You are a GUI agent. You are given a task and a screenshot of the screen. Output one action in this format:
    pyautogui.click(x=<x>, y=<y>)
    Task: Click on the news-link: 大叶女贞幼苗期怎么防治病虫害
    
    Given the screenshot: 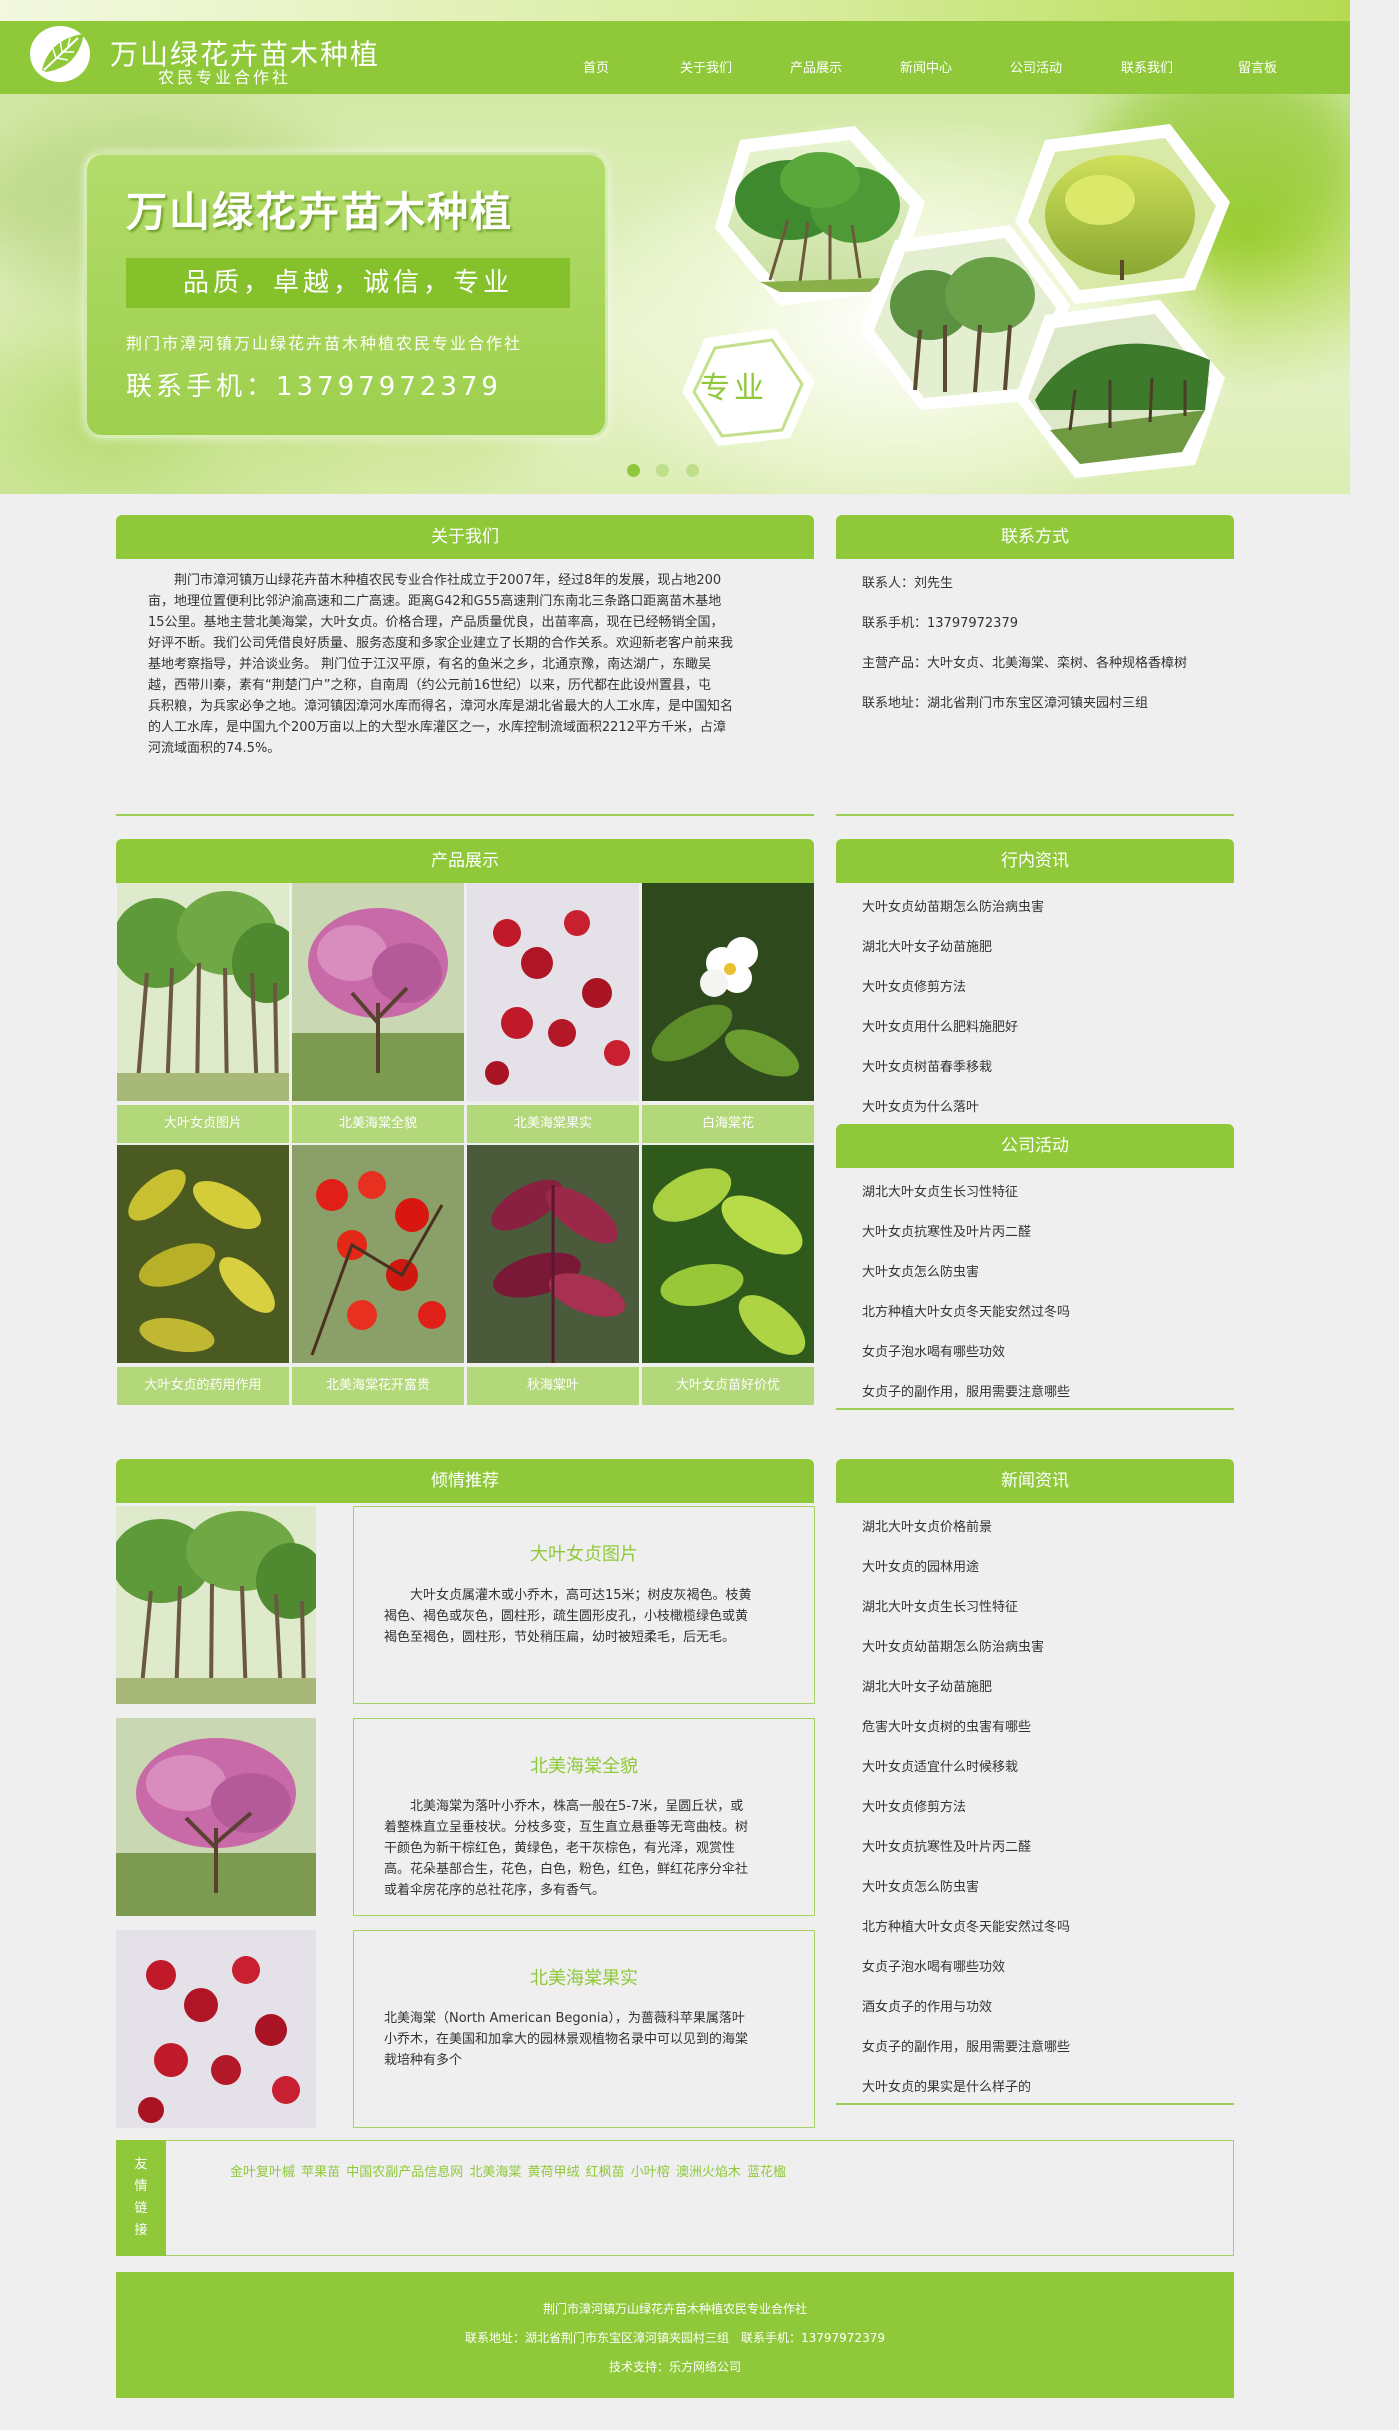 What is the action you would take?
    pyautogui.click(x=953, y=1645)
    